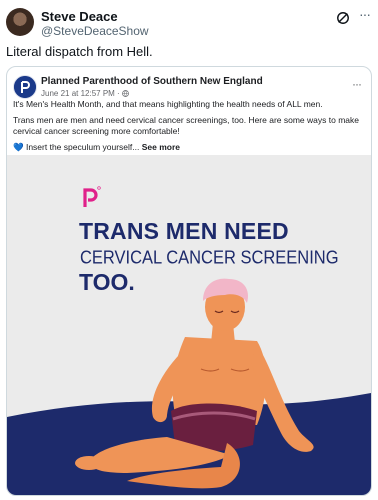 This screenshot has width=378, height=500. What do you see at coordinates (343, 18) in the screenshot?
I see `grok-icon` at bounding box center [343, 18].